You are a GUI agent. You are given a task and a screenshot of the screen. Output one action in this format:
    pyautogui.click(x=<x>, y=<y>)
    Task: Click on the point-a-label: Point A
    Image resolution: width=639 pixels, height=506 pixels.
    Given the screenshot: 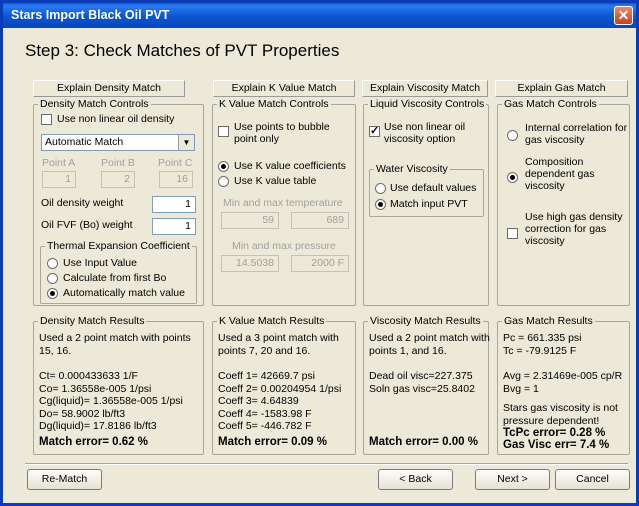 What is the action you would take?
    pyautogui.click(x=59, y=163)
    